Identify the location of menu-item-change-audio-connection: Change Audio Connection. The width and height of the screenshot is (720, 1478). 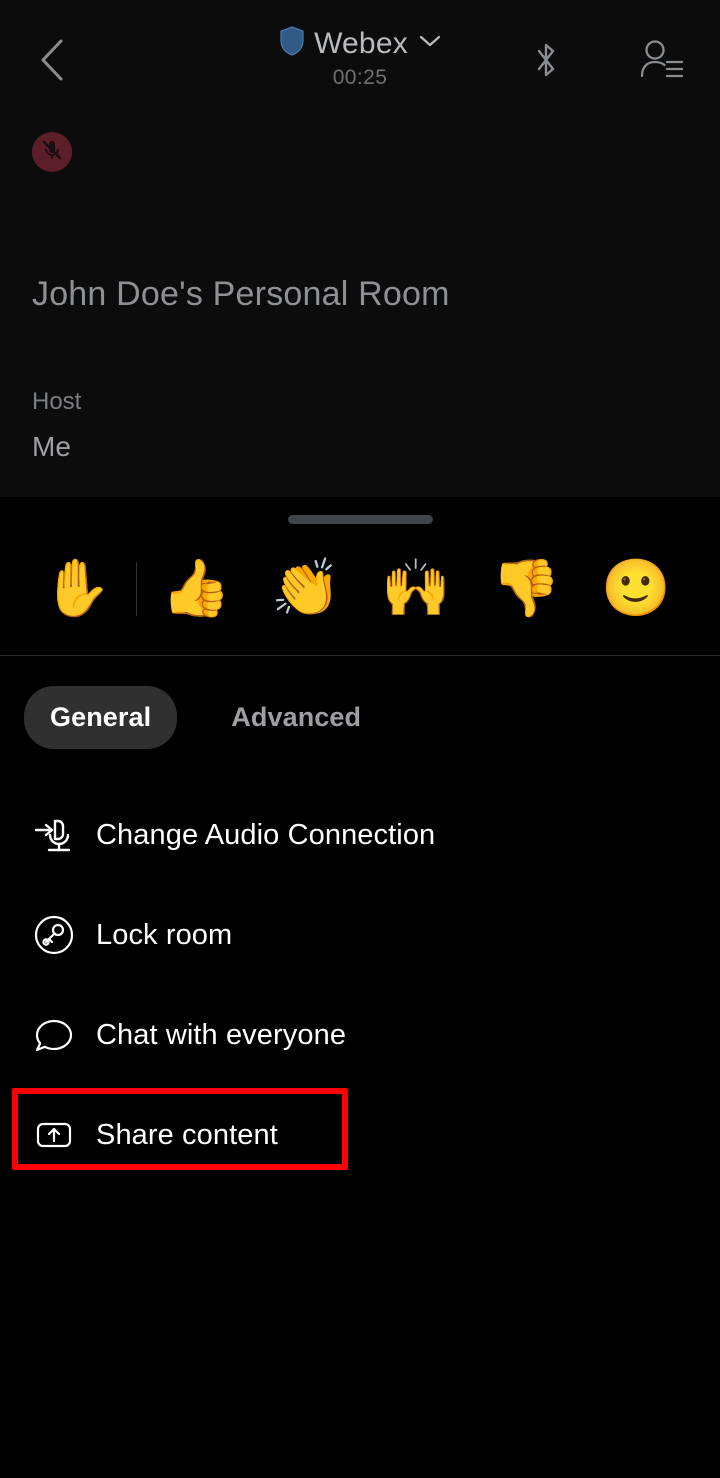
(360, 835).